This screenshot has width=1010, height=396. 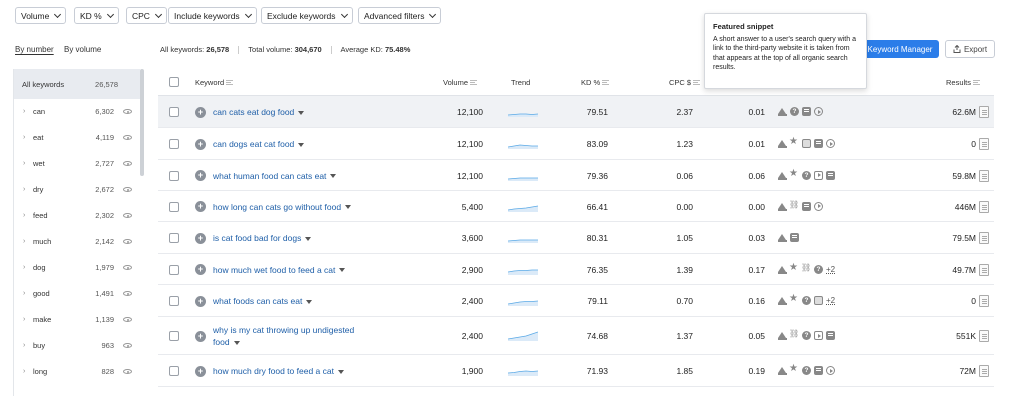 I want to click on keyword-link: what foods can cats eat, so click(x=263, y=301).